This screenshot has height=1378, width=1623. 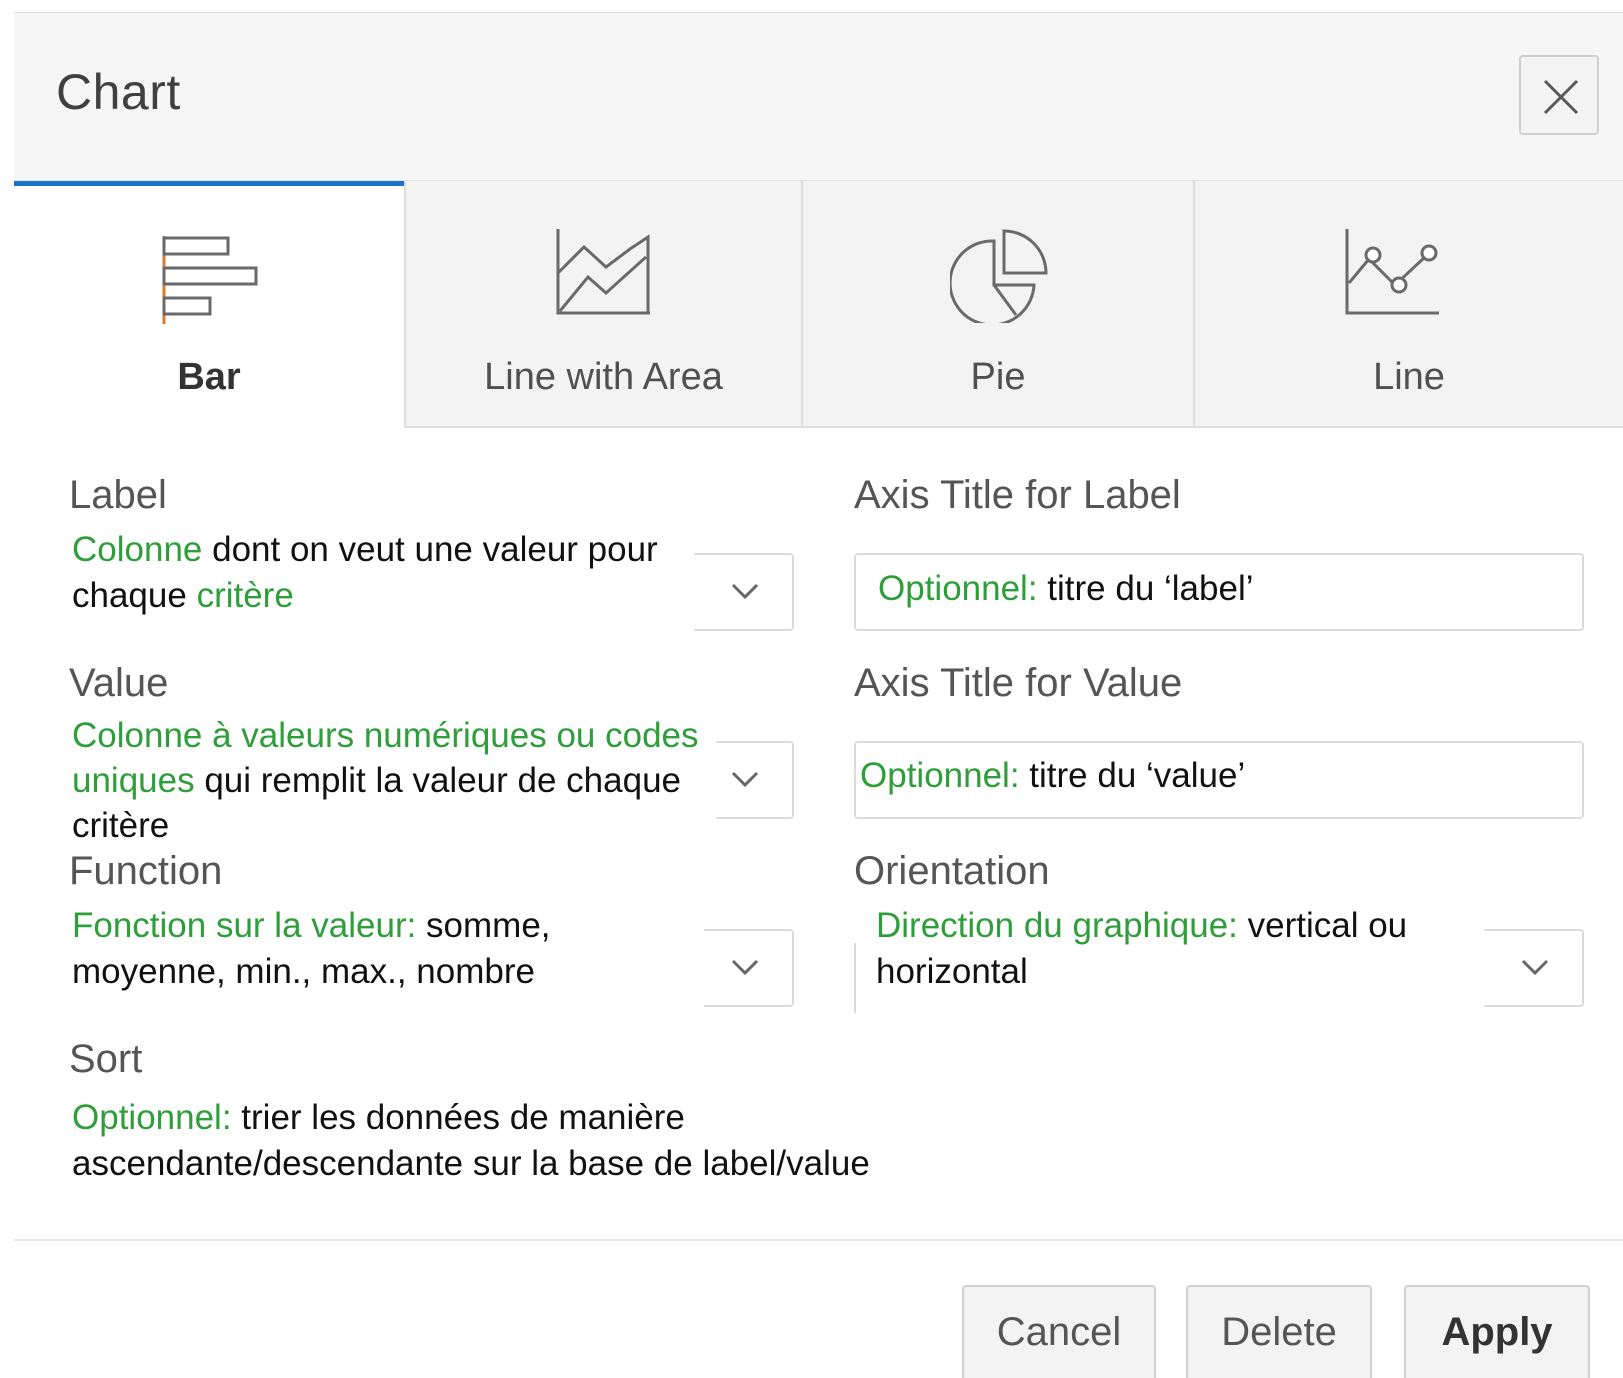 What do you see at coordinates (1018, 683) in the screenshot?
I see `axis-title-value-field-title: Axis Title for Value` at bounding box center [1018, 683].